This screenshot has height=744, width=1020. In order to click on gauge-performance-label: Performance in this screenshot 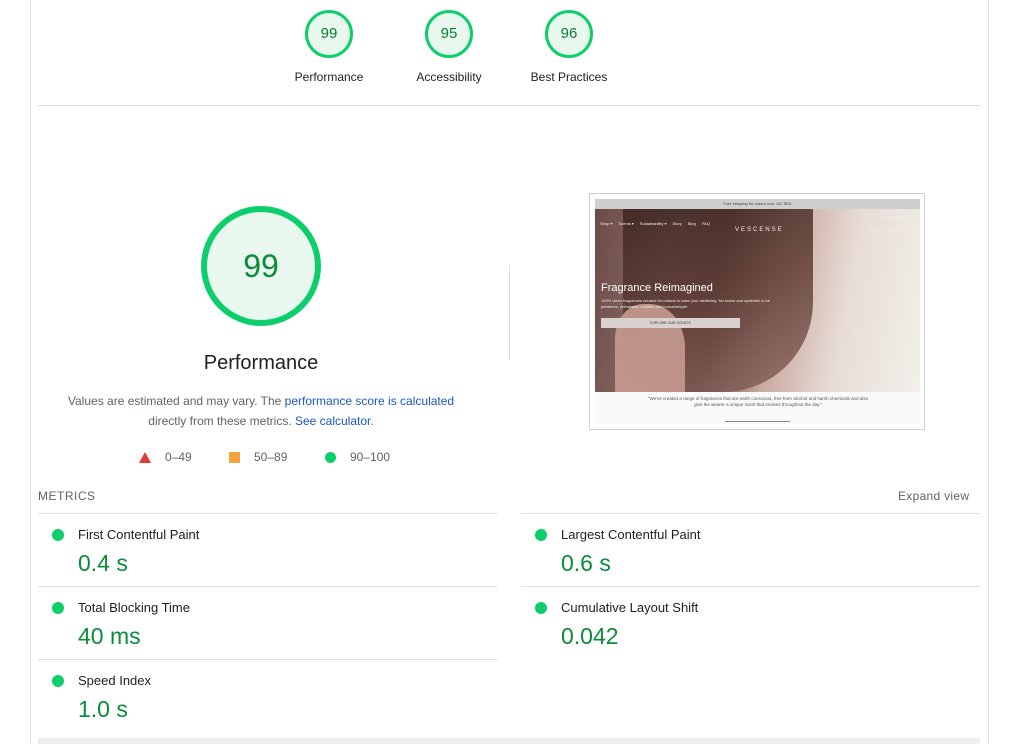, I will do `click(329, 77)`.